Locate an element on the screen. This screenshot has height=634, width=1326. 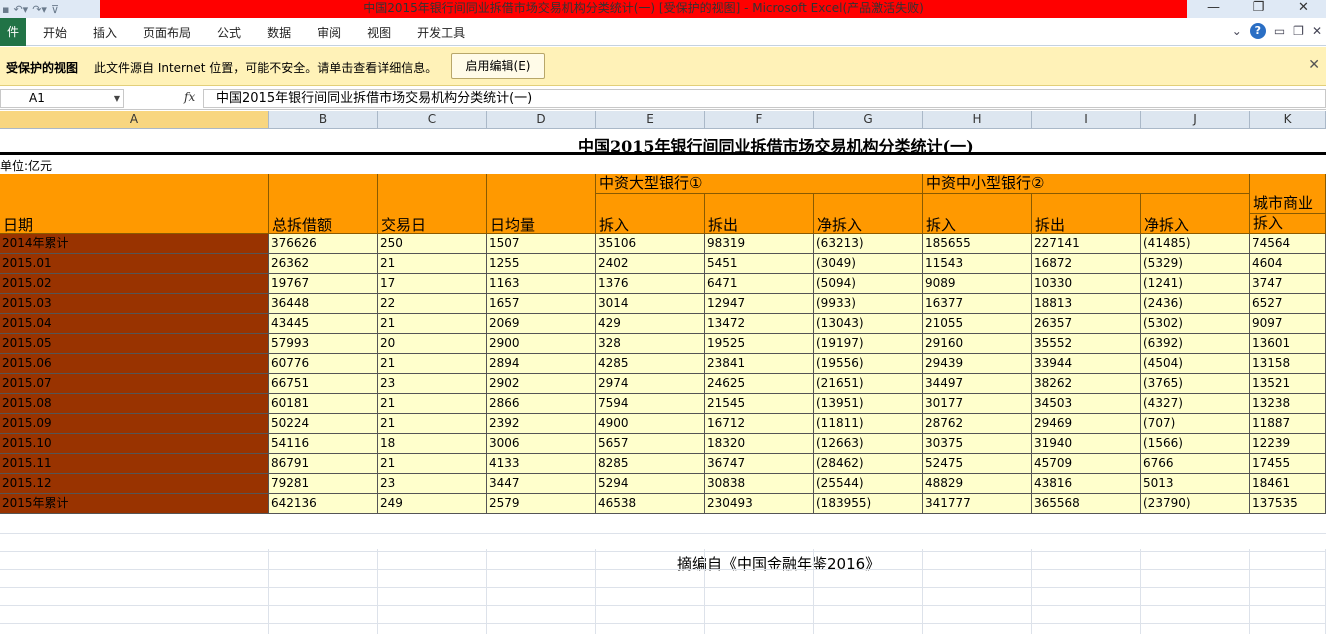
data-cell: 6471 is located at coordinates (759, 284).